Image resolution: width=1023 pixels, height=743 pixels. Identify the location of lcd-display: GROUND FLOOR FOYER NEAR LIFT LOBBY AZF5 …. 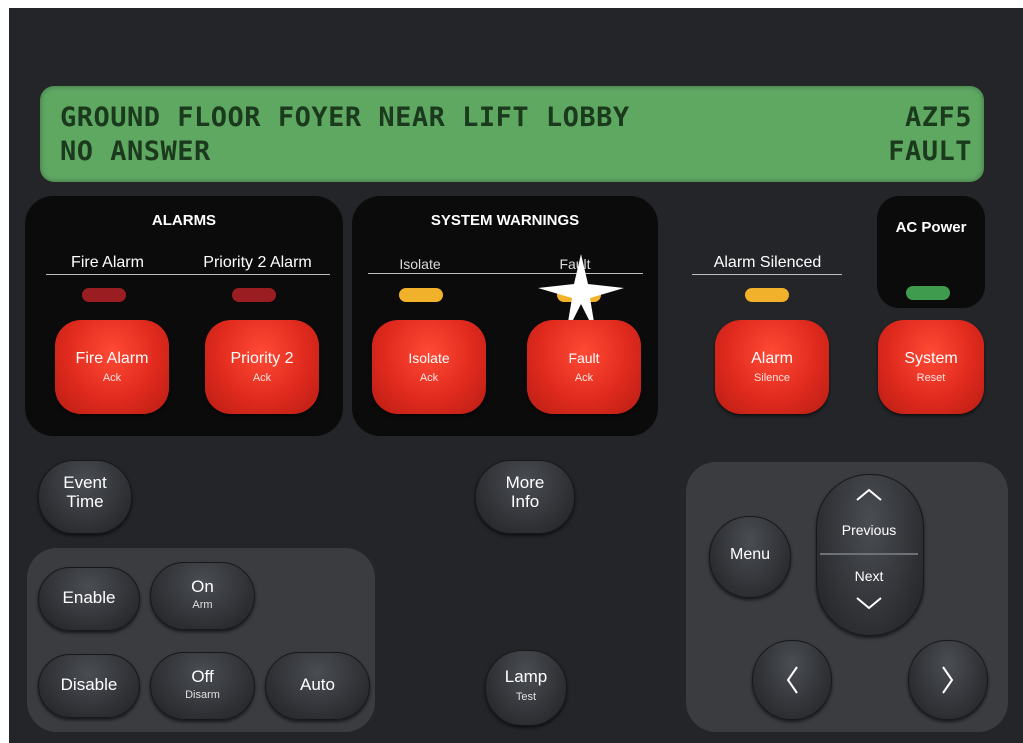
(512, 134).